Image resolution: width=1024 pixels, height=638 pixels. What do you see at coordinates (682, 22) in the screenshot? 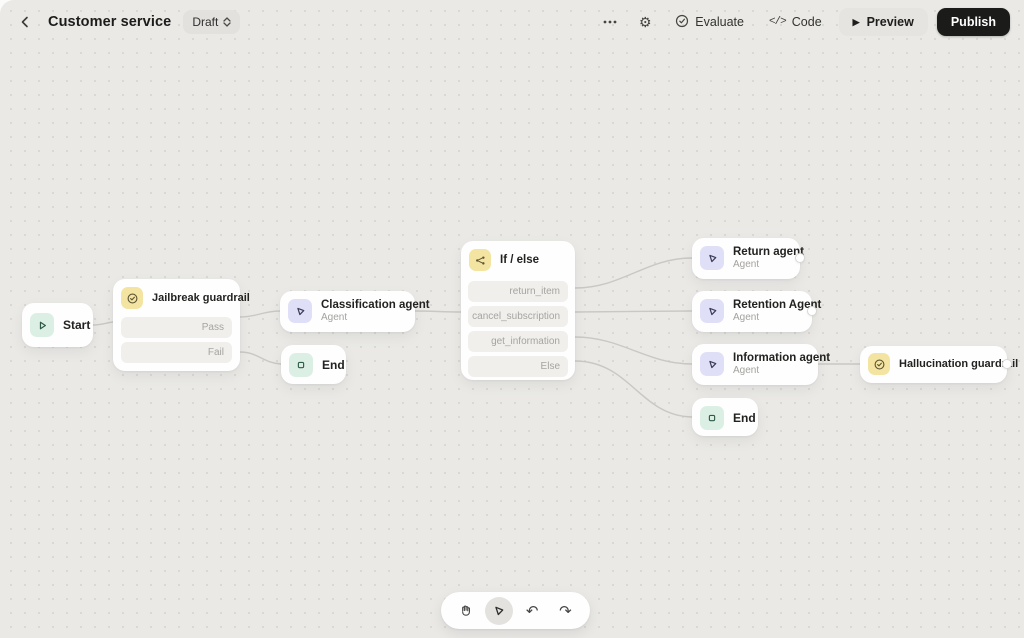
I see `evaluate-icon` at bounding box center [682, 22].